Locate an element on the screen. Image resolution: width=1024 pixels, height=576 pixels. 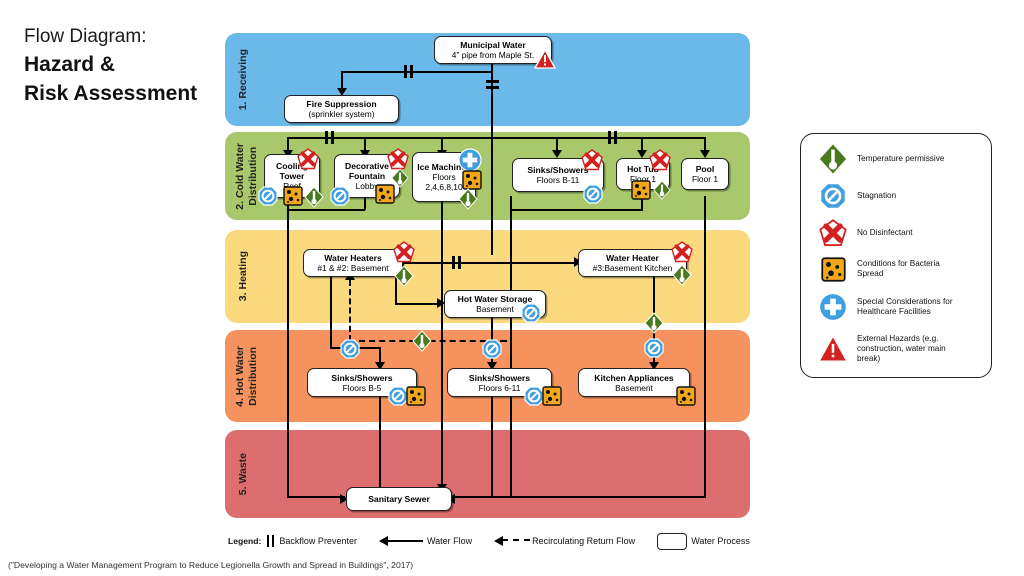
line-611-to-sewer is located at coordinates (472, 497).